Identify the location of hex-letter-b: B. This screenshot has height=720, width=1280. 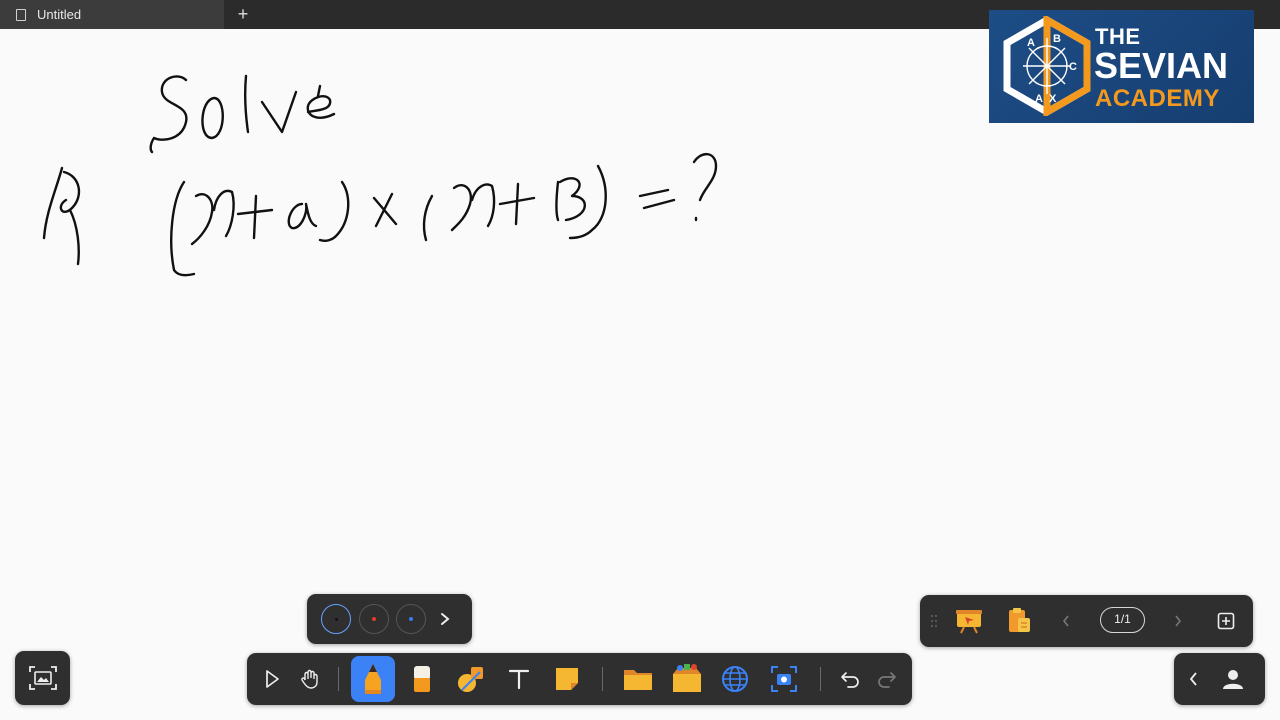
(1057, 39).